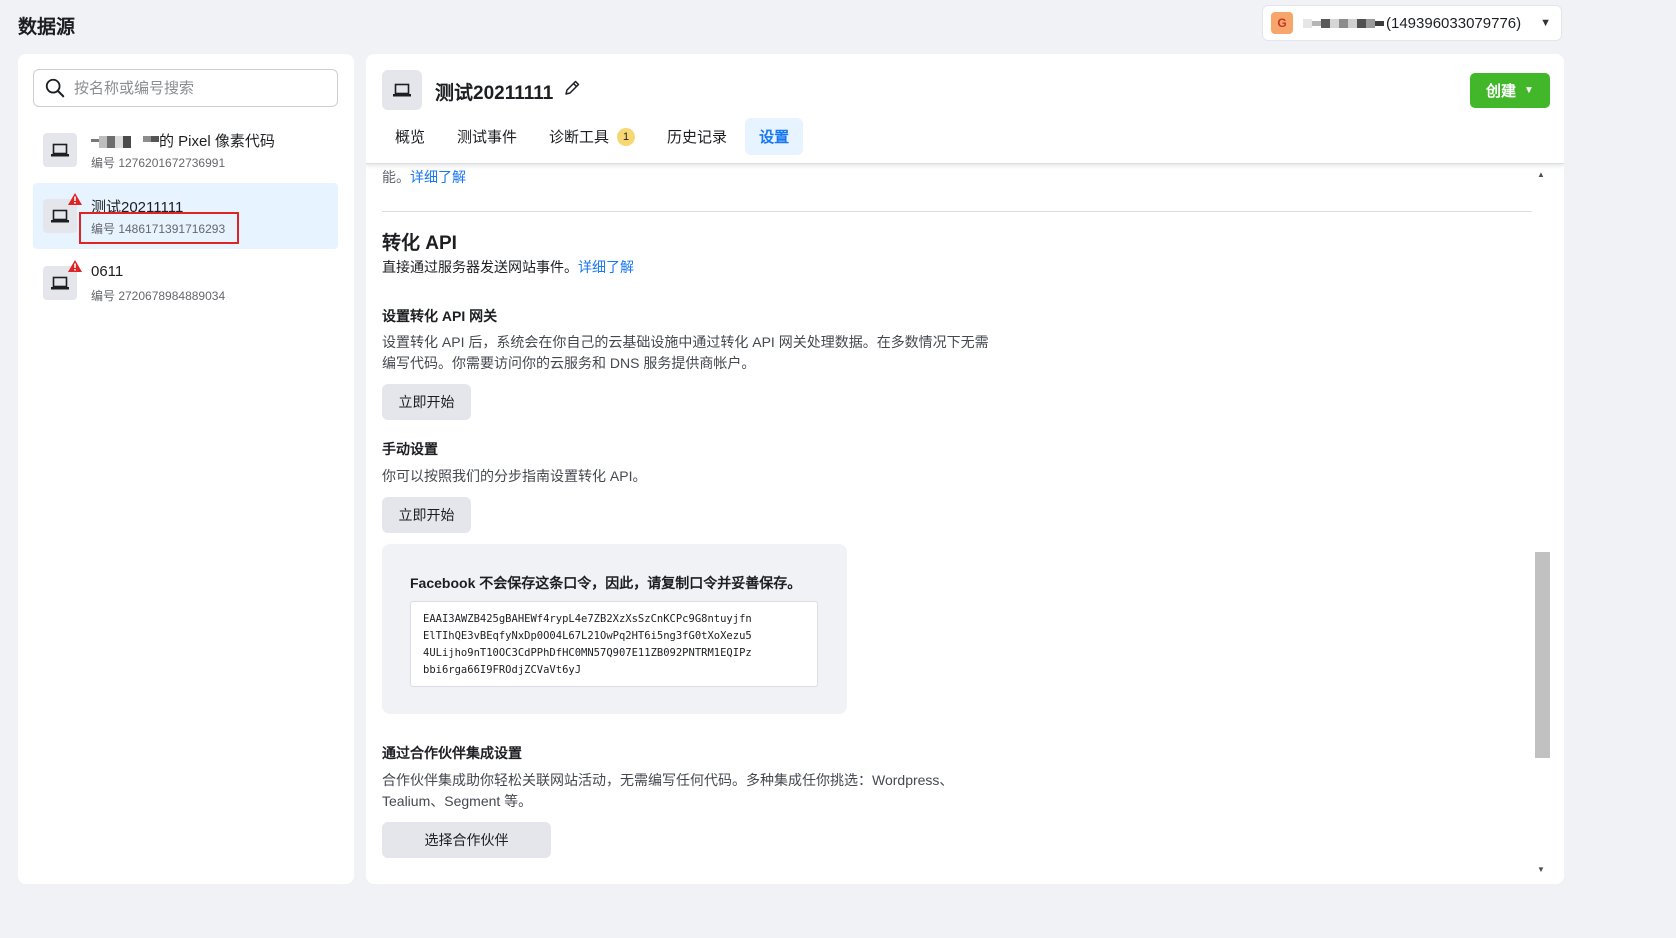 Image resolution: width=1676 pixels, height=938 pixels. Describe the element at coordinates (55, 88) in the screenshot. I see `search-icon` at that location.